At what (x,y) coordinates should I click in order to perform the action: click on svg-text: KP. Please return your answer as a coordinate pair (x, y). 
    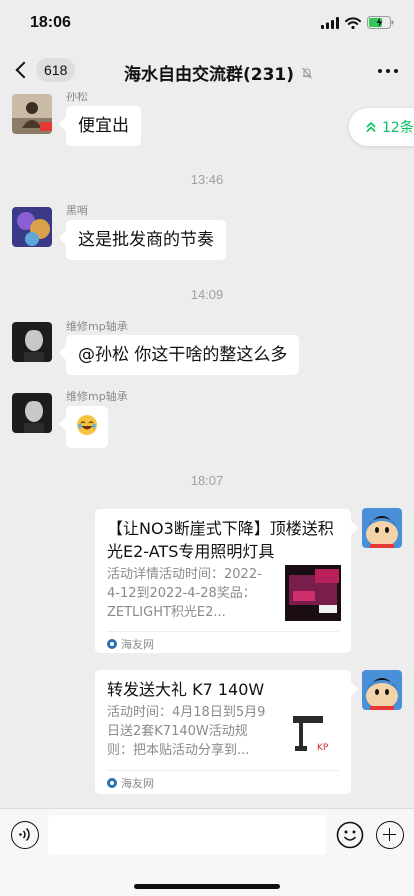
    Looking at the image, I should click on (323, 748).